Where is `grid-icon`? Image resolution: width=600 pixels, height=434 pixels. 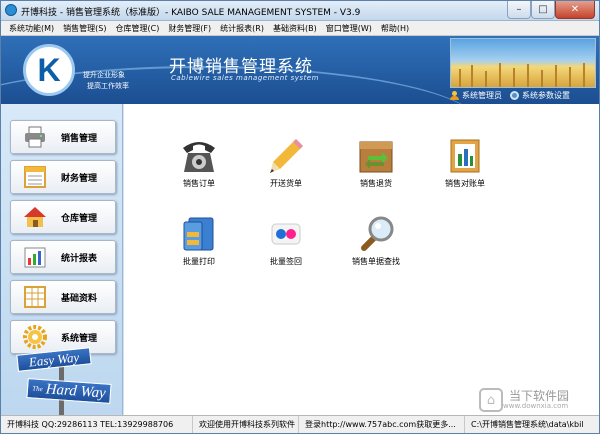
grid-icon is located at coordinates (35, 297).